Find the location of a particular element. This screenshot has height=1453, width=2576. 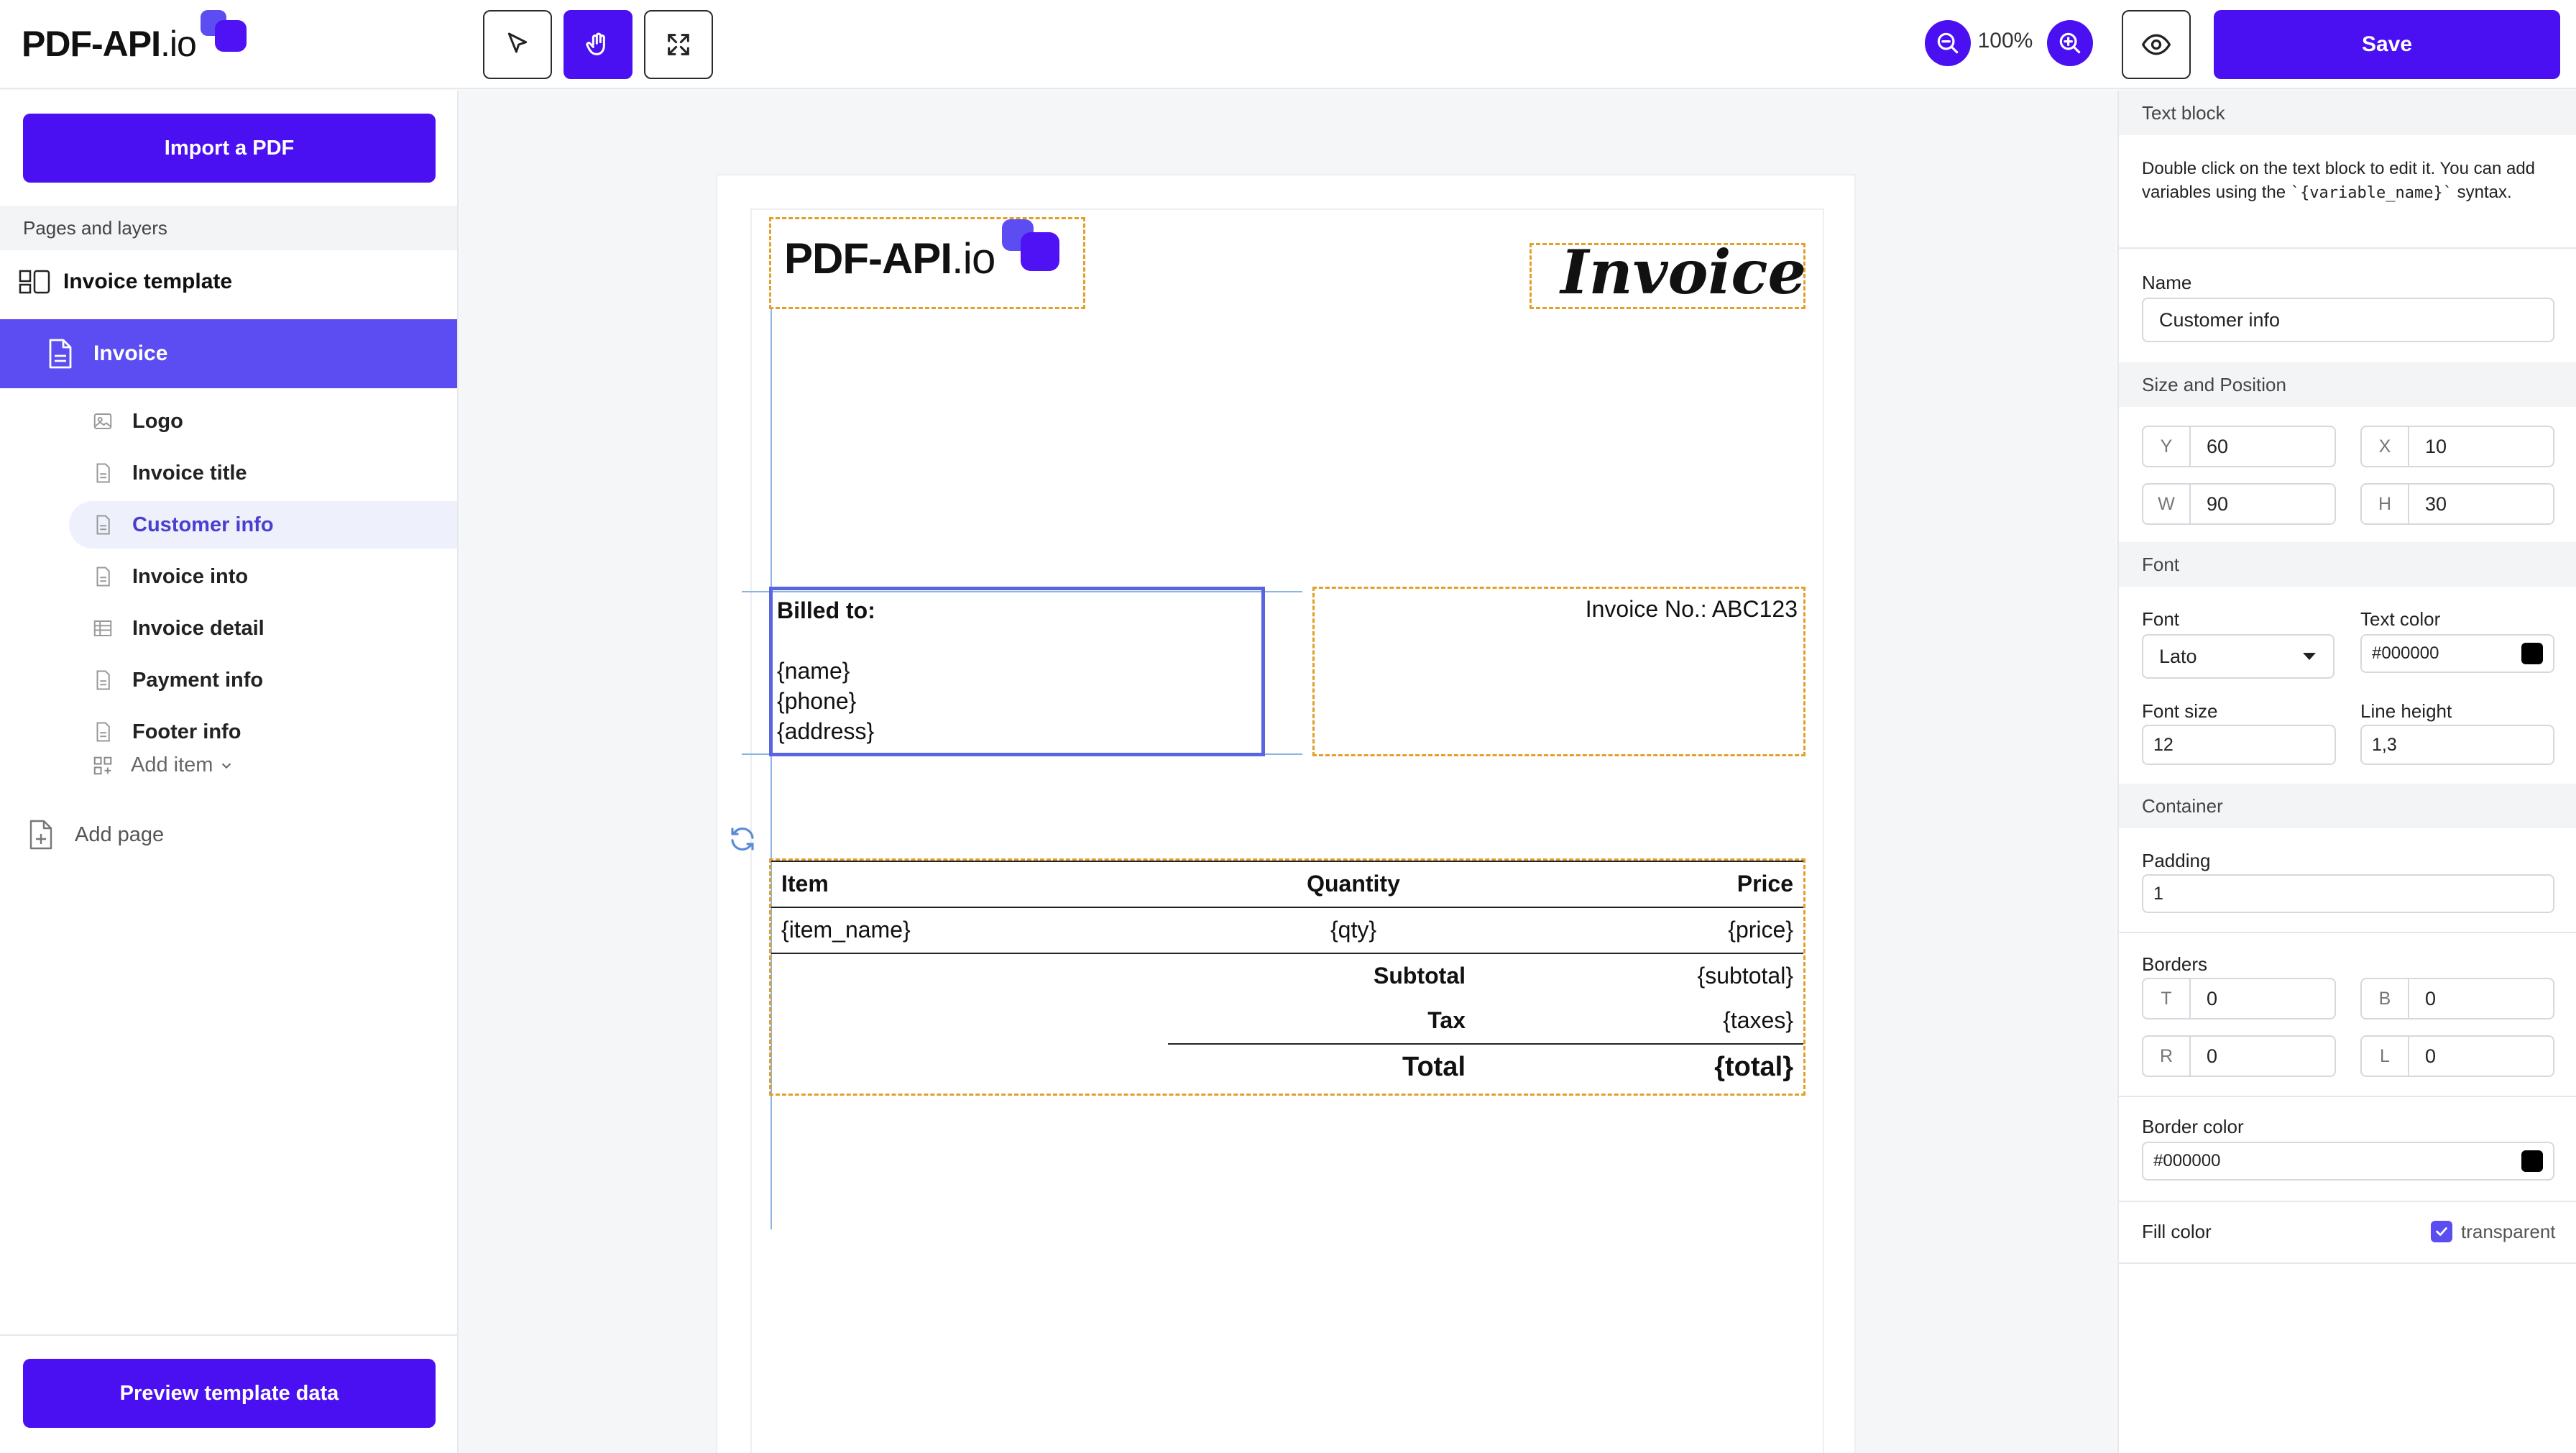

font-size-label: Font size is located at coordinates (2180, 711).